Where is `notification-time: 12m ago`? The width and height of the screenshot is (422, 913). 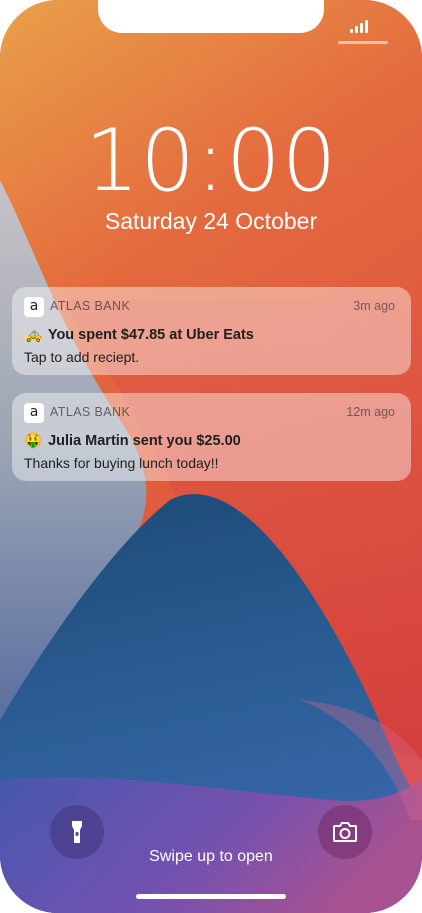 notification-time: 12m ago is located at coordinates (370, 412).